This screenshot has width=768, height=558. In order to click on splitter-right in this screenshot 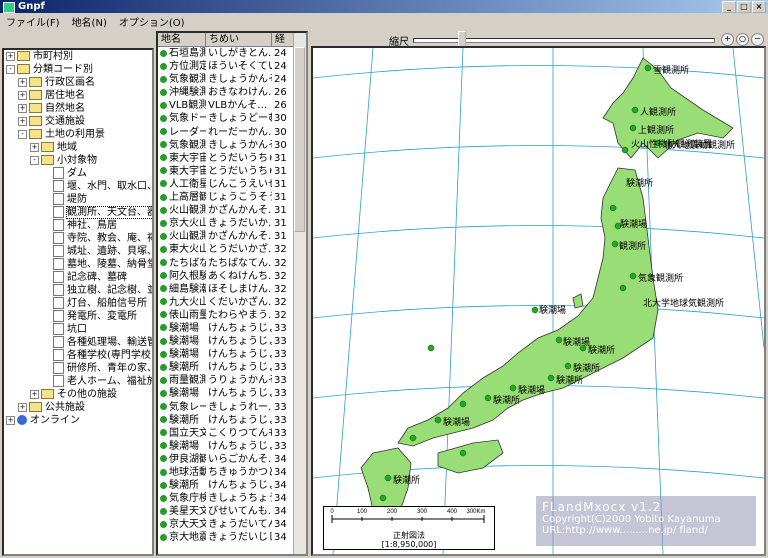, I will do `click(309, 293)`.